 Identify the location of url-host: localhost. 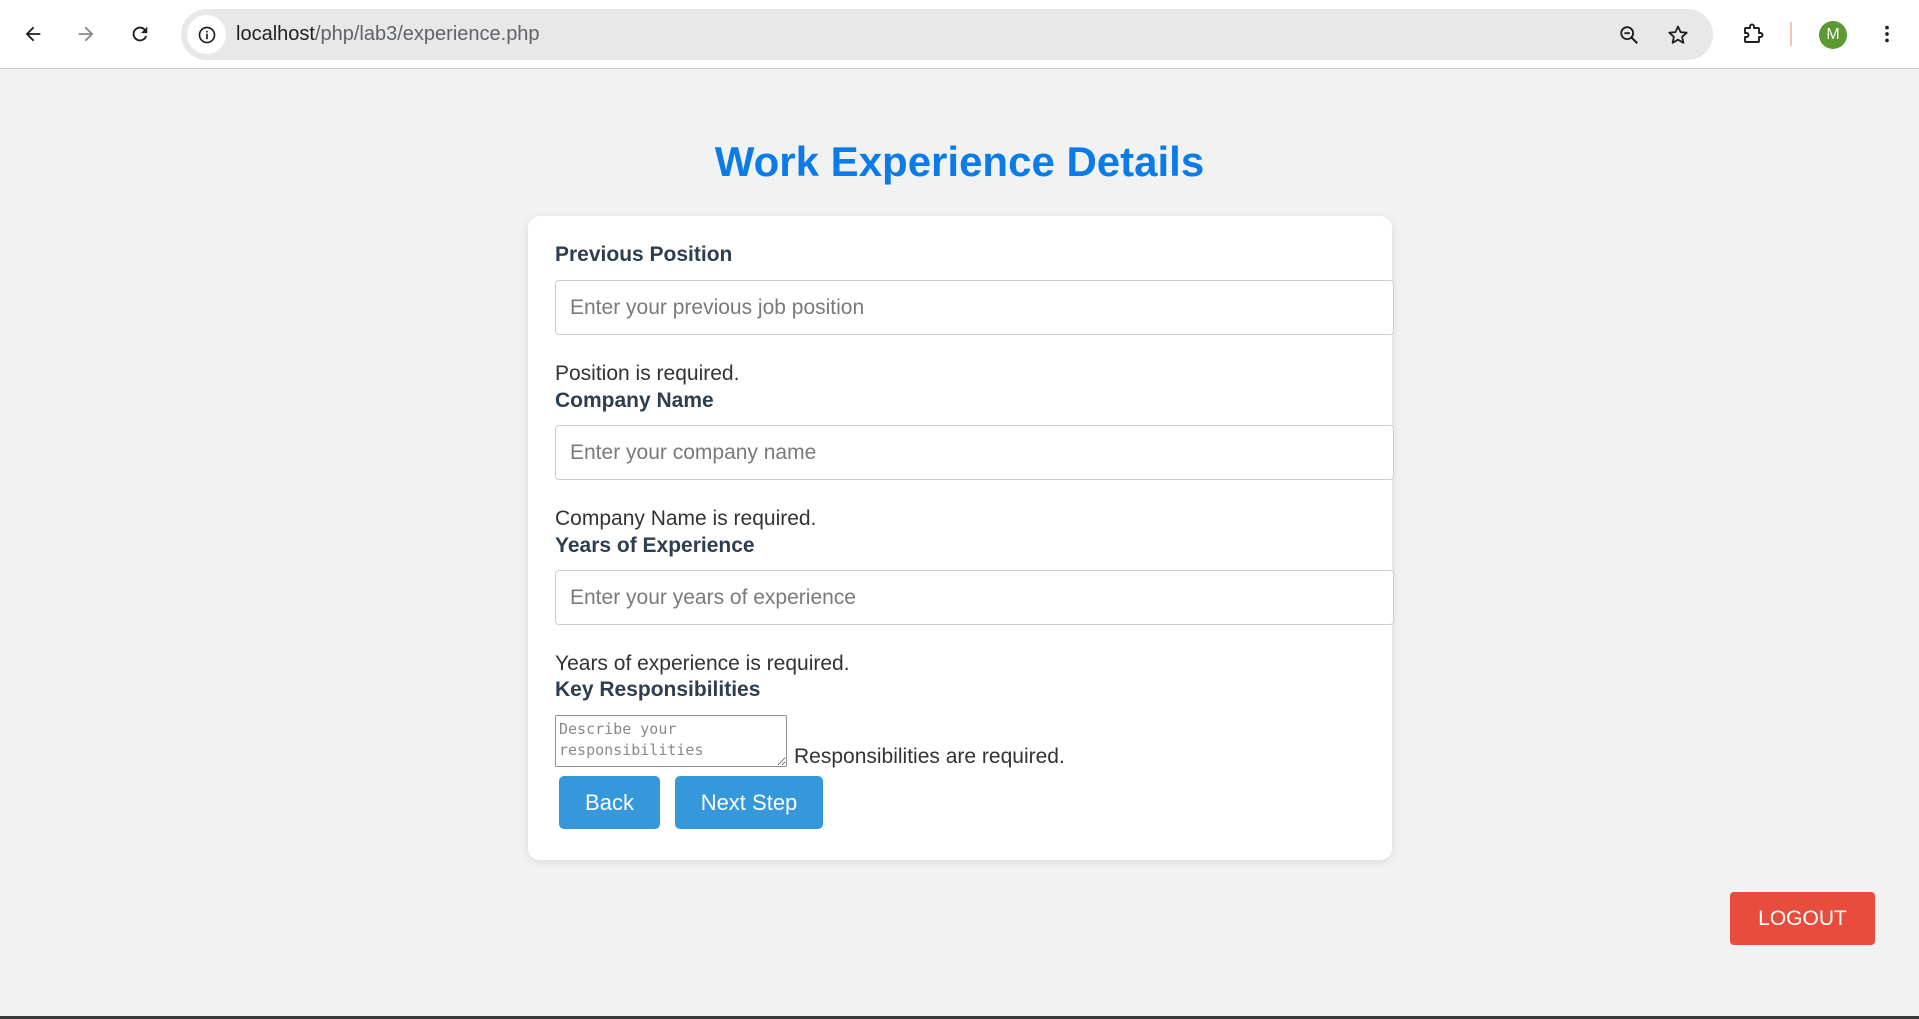
(275, 34).